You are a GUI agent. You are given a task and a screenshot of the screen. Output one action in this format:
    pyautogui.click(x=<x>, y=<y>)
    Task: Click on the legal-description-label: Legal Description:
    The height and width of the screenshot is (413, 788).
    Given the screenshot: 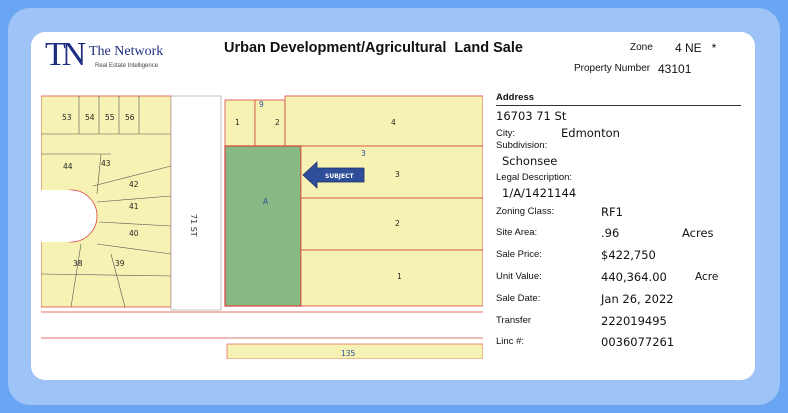 What is the action you would take?
    pyautogui.click(x=534, y=177)
    